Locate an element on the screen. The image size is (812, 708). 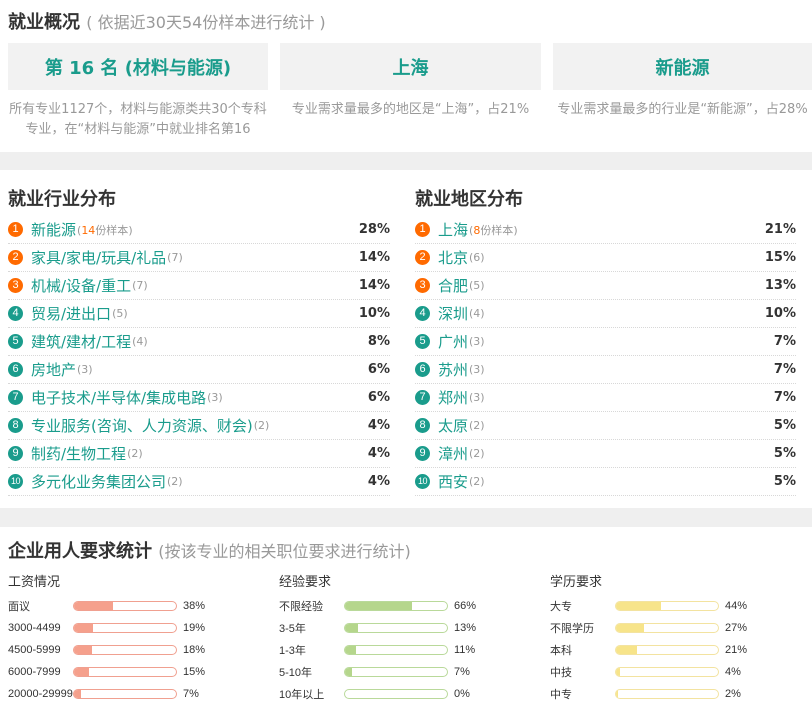
region-sample-suffix: 份样本 is located at coordinates (497, 230).